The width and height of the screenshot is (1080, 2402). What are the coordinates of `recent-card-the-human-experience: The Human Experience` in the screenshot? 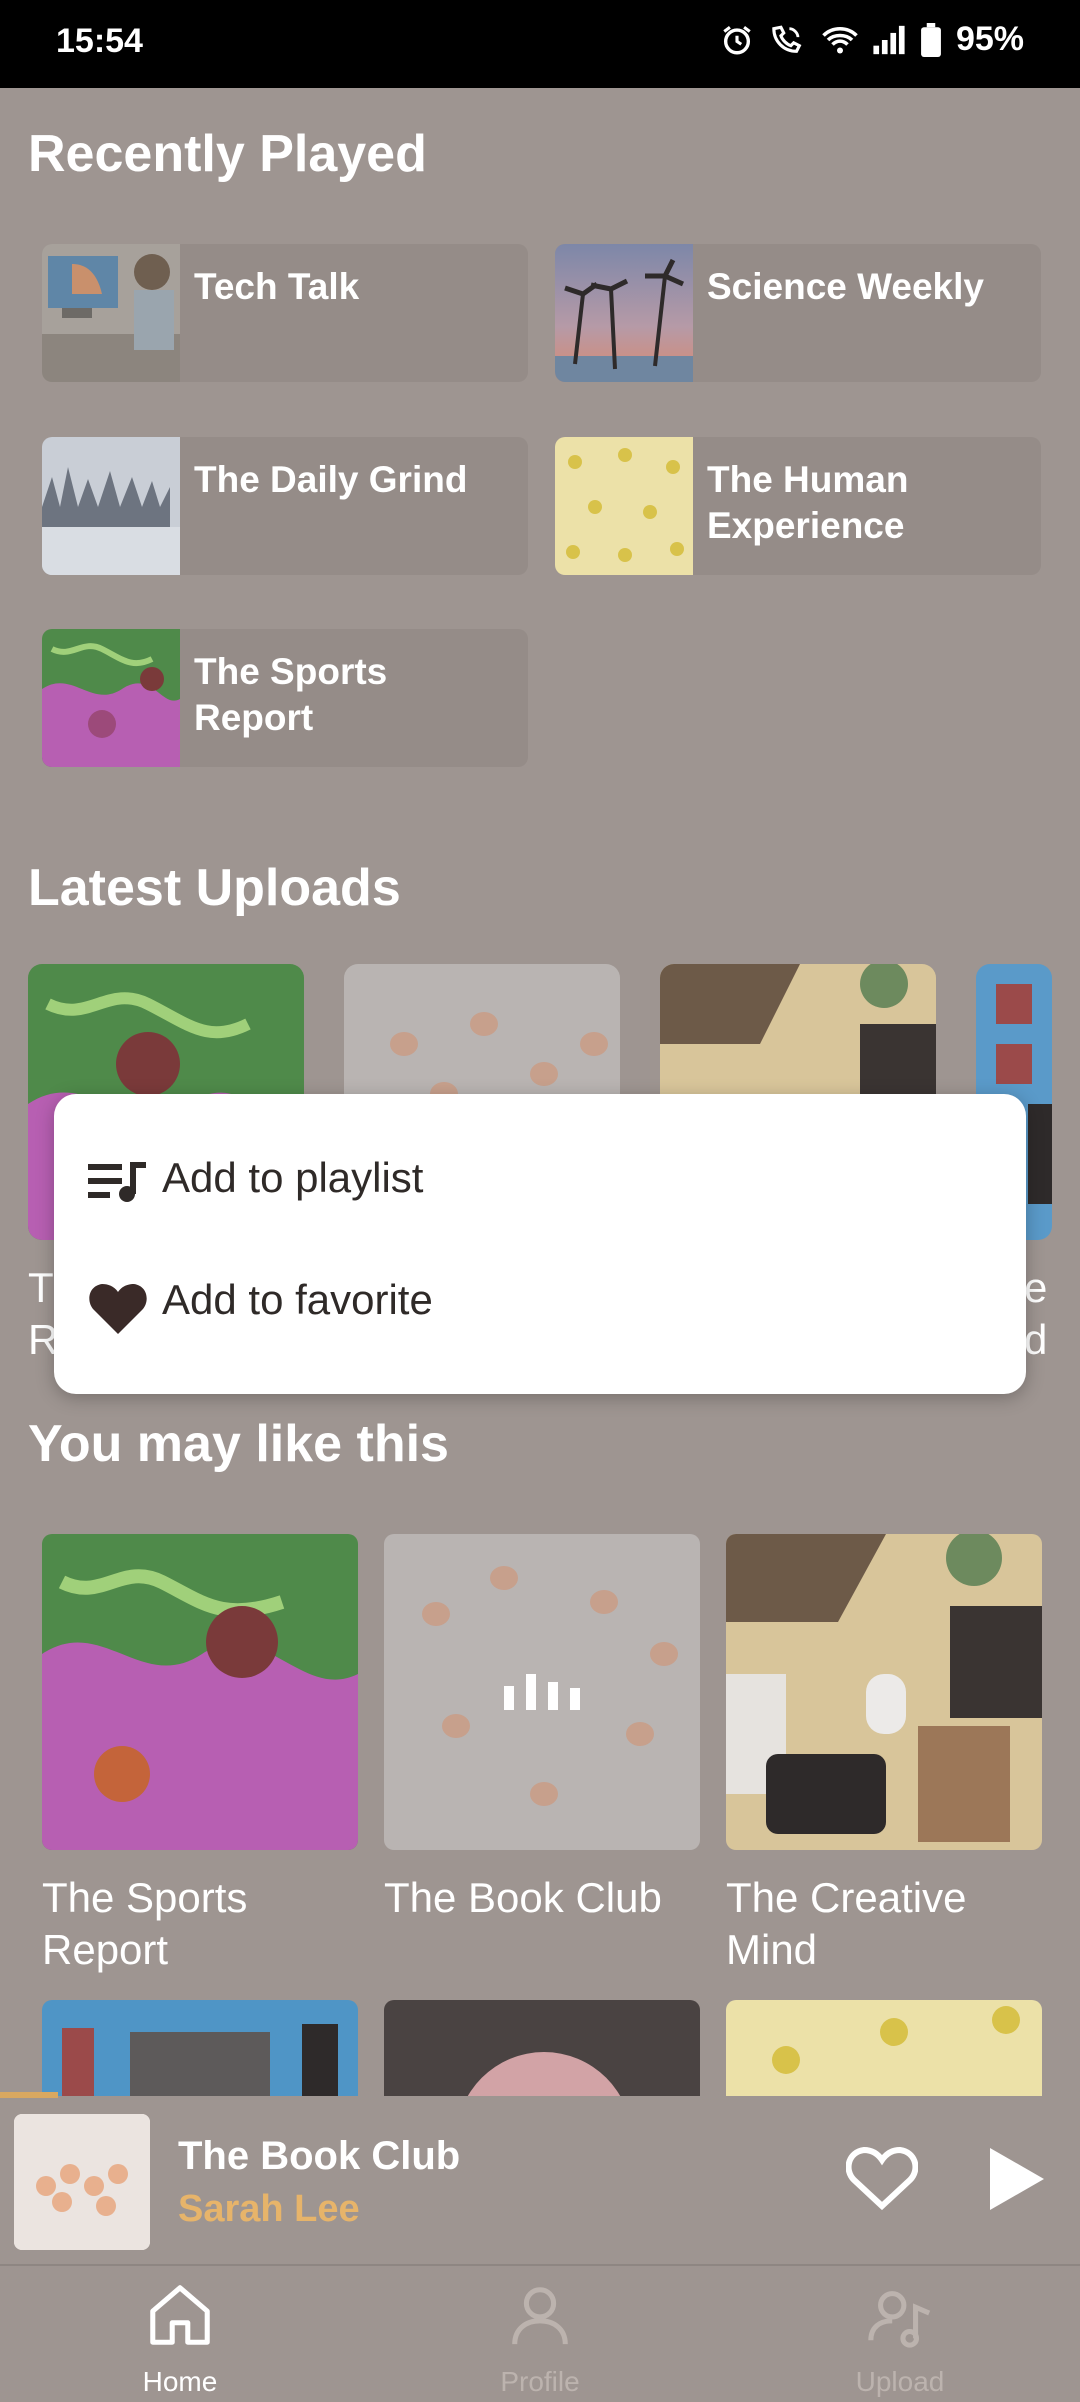 It's located at (798, 506).